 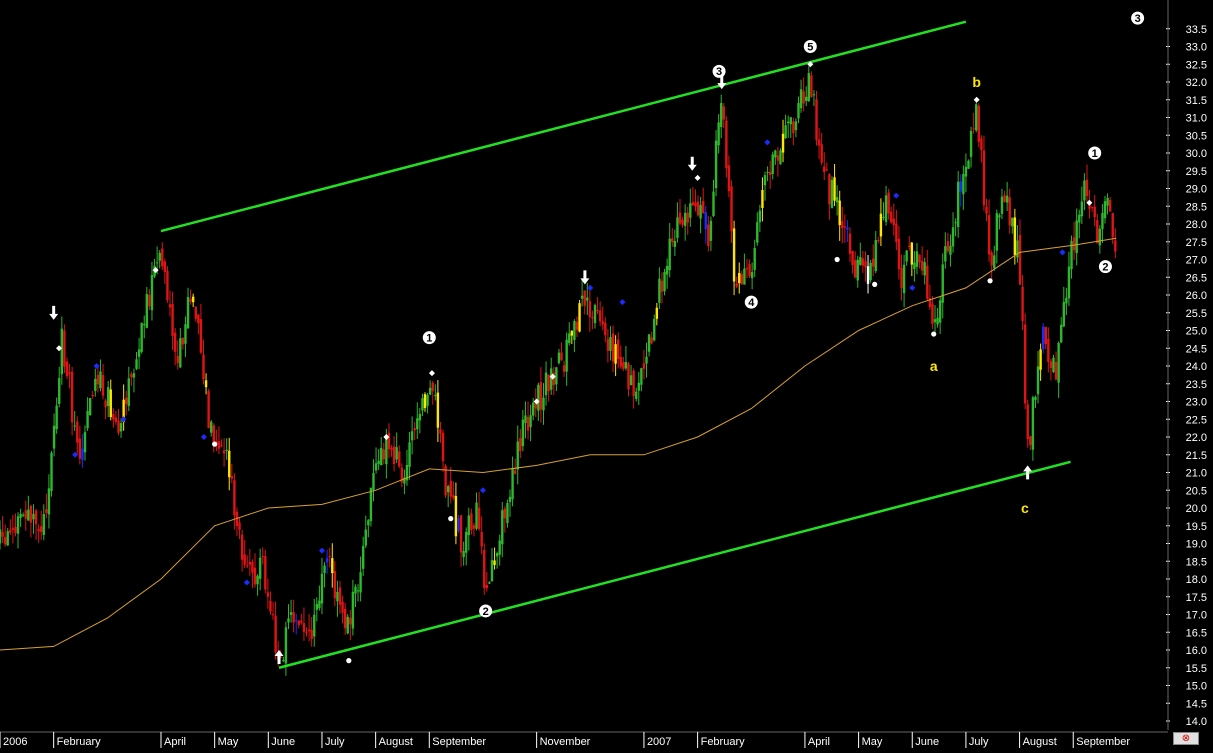 What do you see at coordinates (1196, 403) in the screenshot?
I see `y-tick-label: 23.0` at bounding box center [1196, 403].